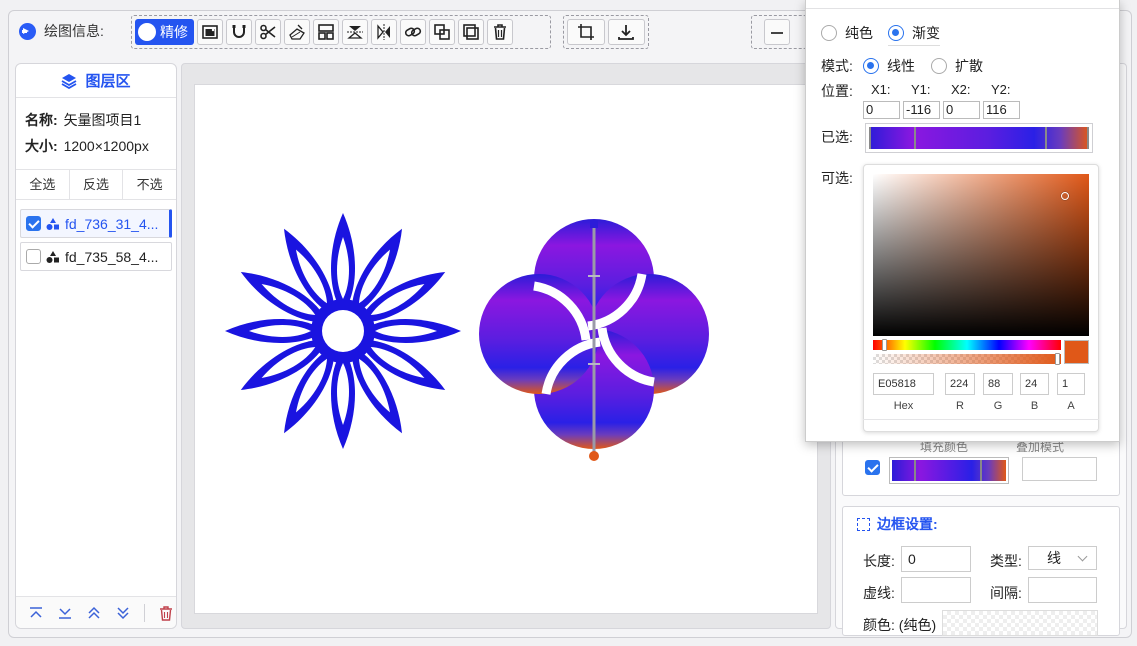  Describe the element at coordinates (384, 32) in the screenshot. I see `flip-horizontal-button` at that location.